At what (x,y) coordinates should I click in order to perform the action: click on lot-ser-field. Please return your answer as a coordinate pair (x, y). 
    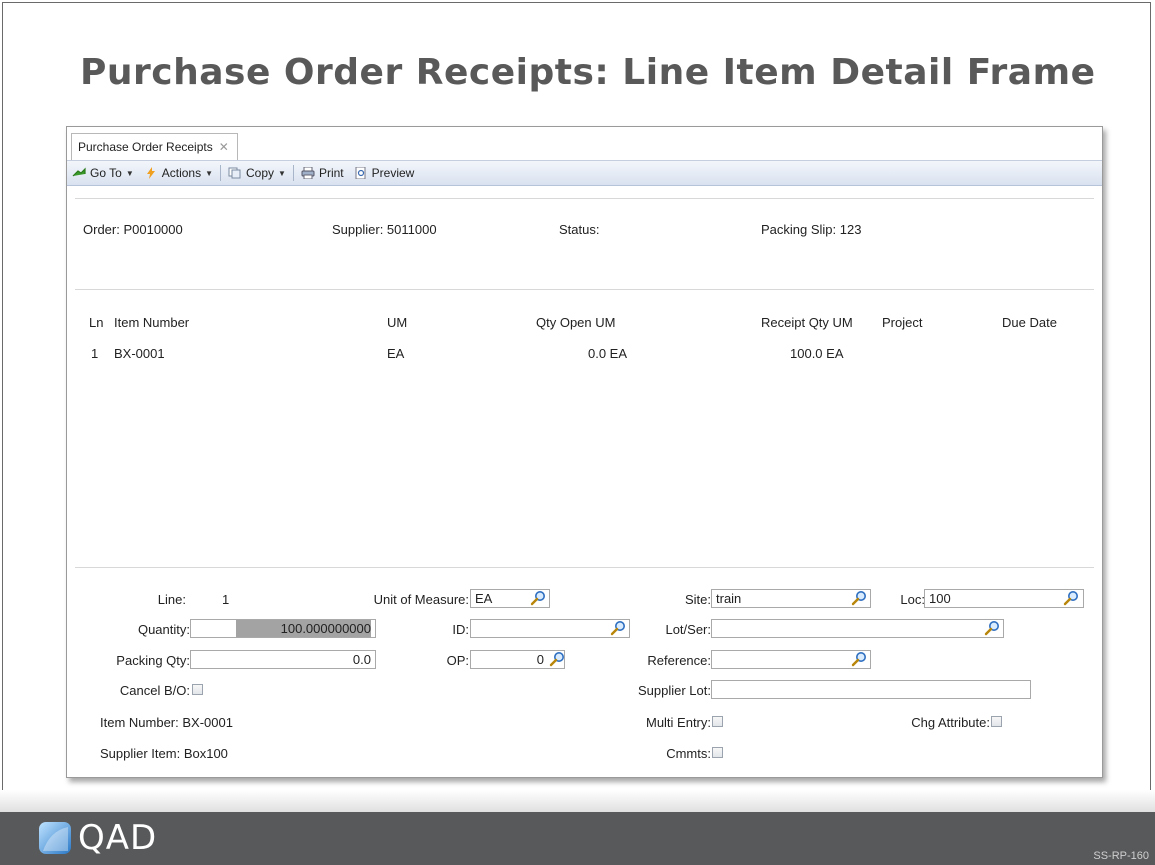
    Looking at the image, I should click on (857, 628).